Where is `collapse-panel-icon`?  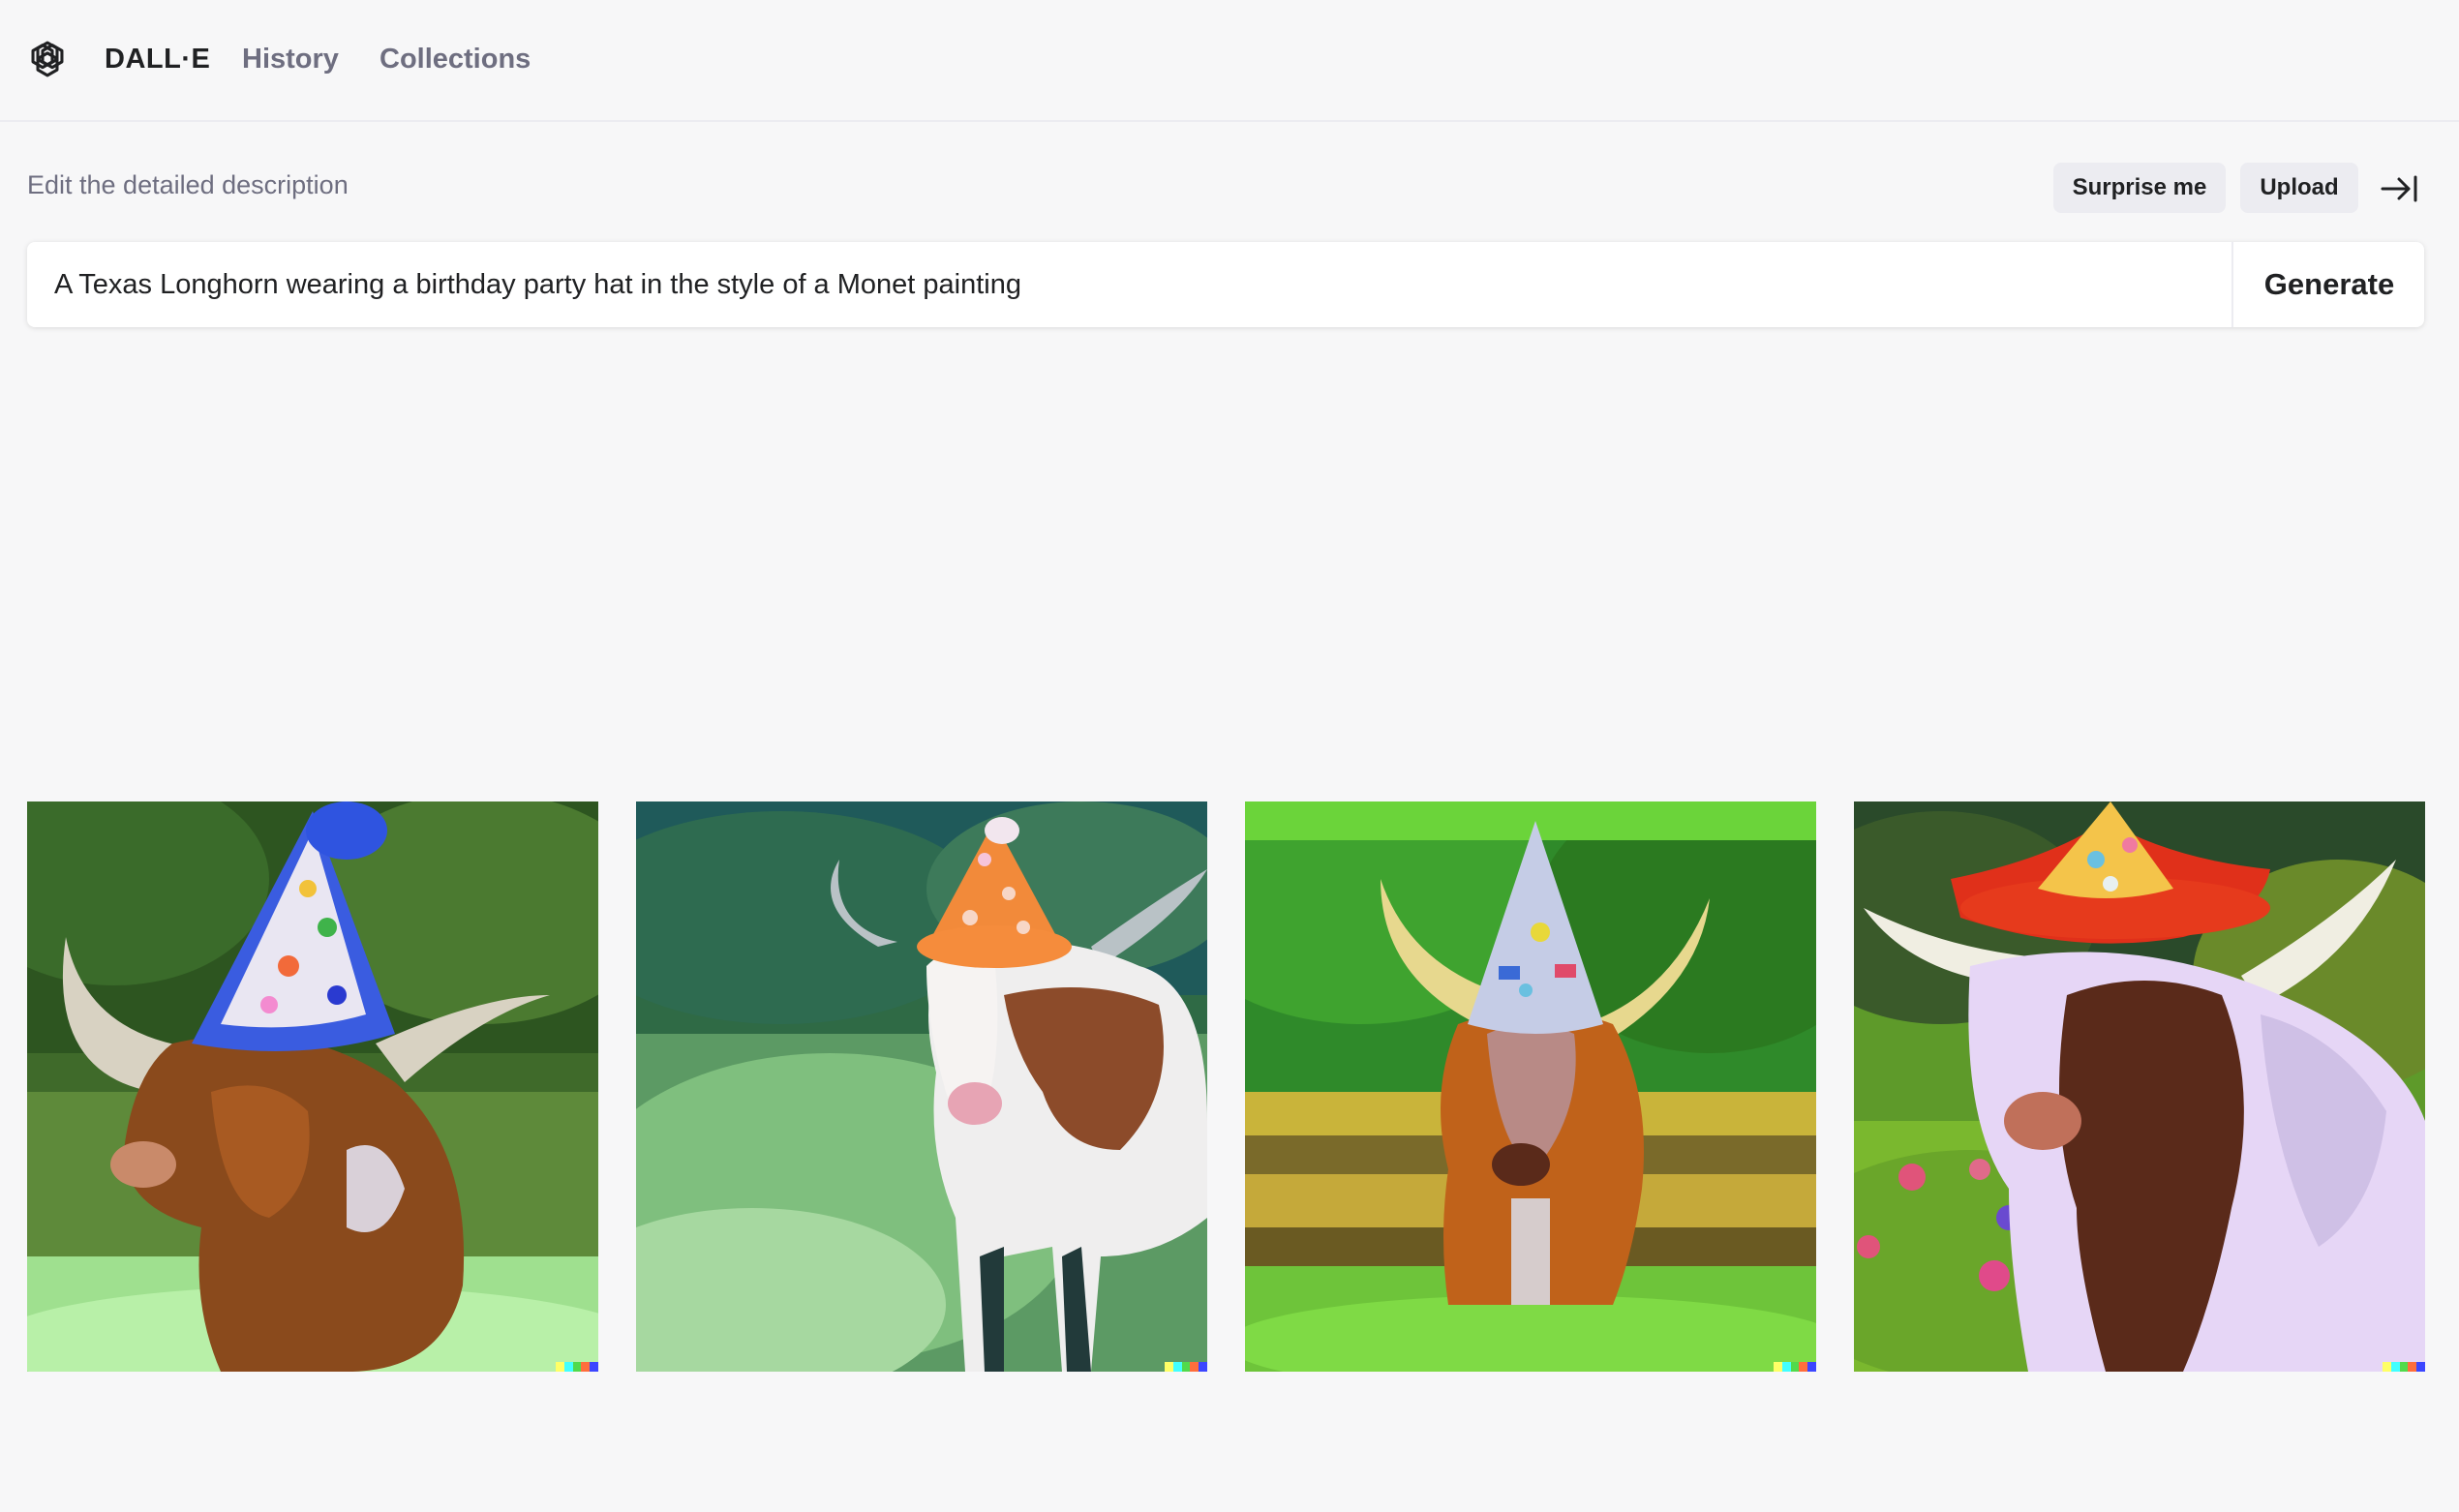
collapse-panel-icon is located at coordinates (2399, 188).